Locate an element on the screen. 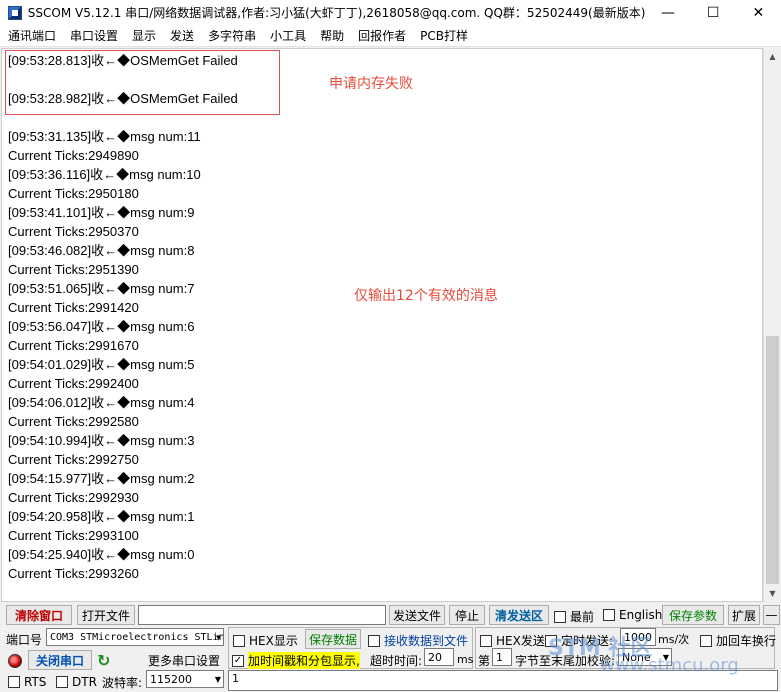 This screenshot has height=692, width=781. receive-line: [09:54:01.029]收←◆msg num:5 is located at coordinates (101, 364).